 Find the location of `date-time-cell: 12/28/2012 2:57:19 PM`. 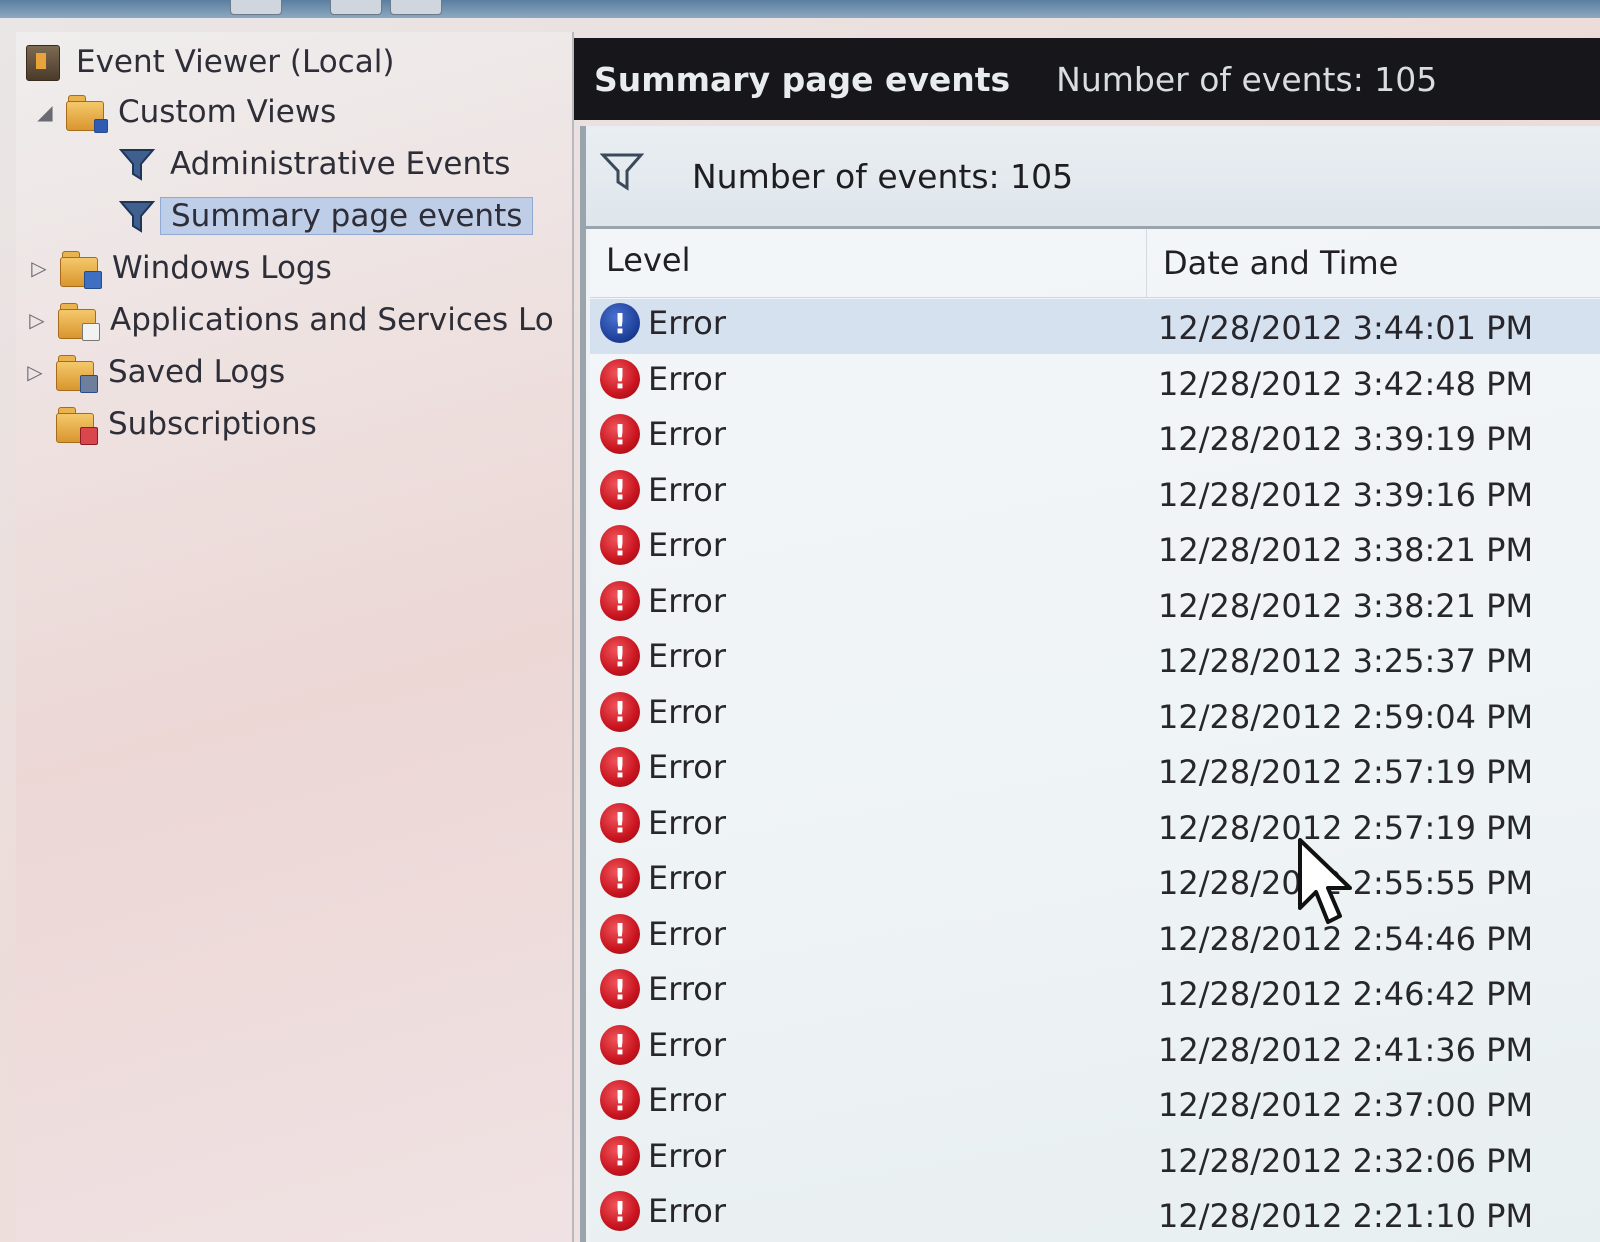

date-time-cell: 12/28/2012 2:57:19 PM is located at coordinates (1346, 772).